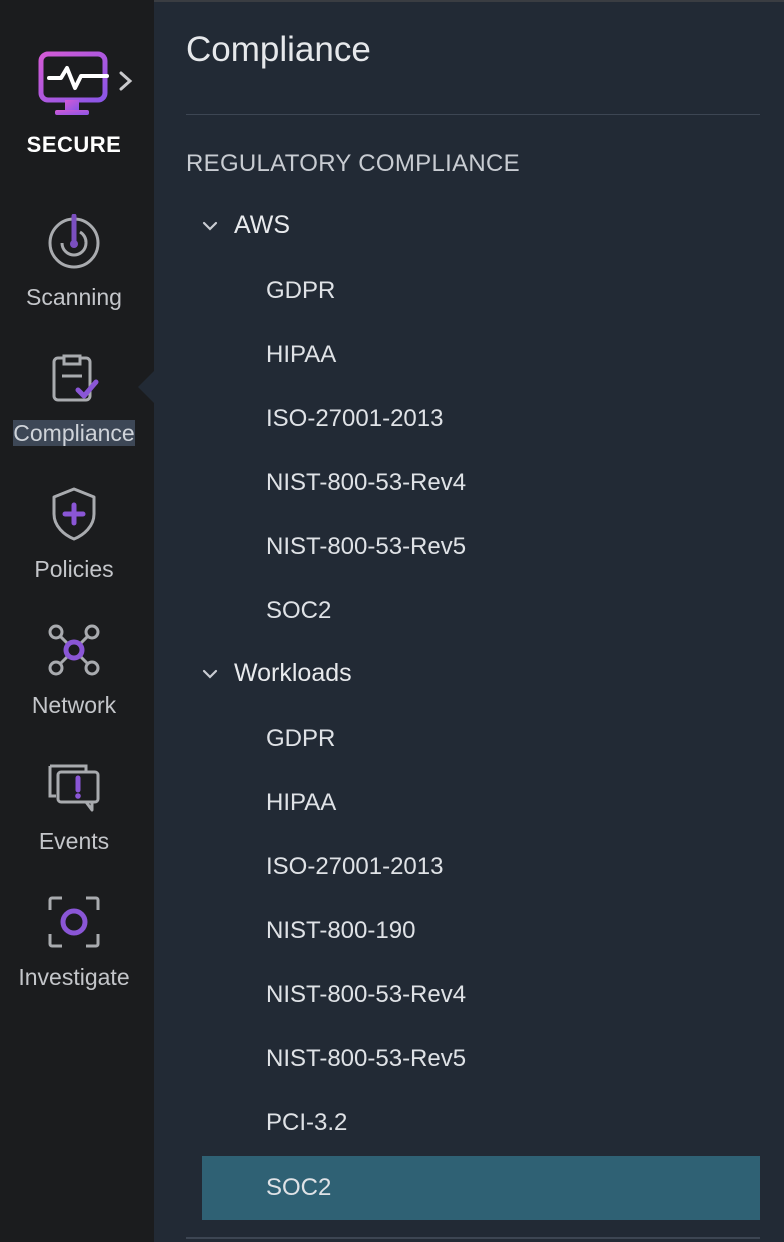  What do you see at coordinates (73, 83) in the screenshot?
I see `monitor-pulse-icon` at bounding box center [73, 83].